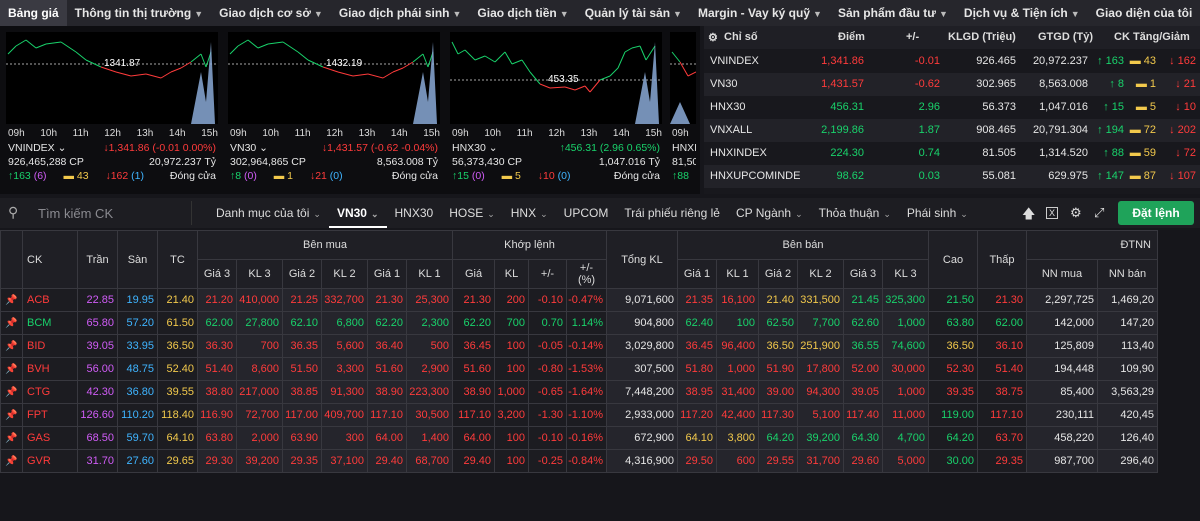 The height and width of the screenshot is (521, 1200). I want to click on ask-cell: 29.60, so click(863, 461).